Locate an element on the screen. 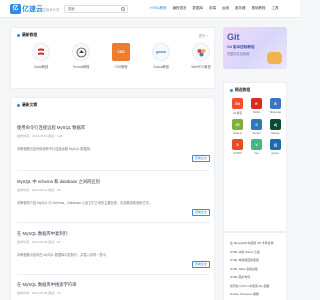 This screenshot has height=300, width=320. list-item: 在 MongoDB 中使用 OR 条件查询 is located at coordinates (257, 243).